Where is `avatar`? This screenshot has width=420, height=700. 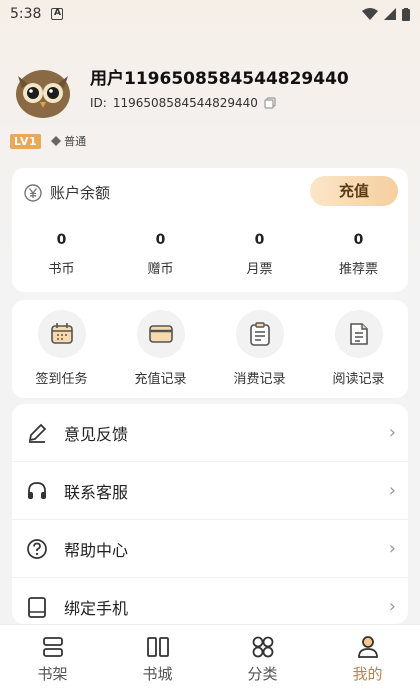
avatar is located at coordinates (43, 91).